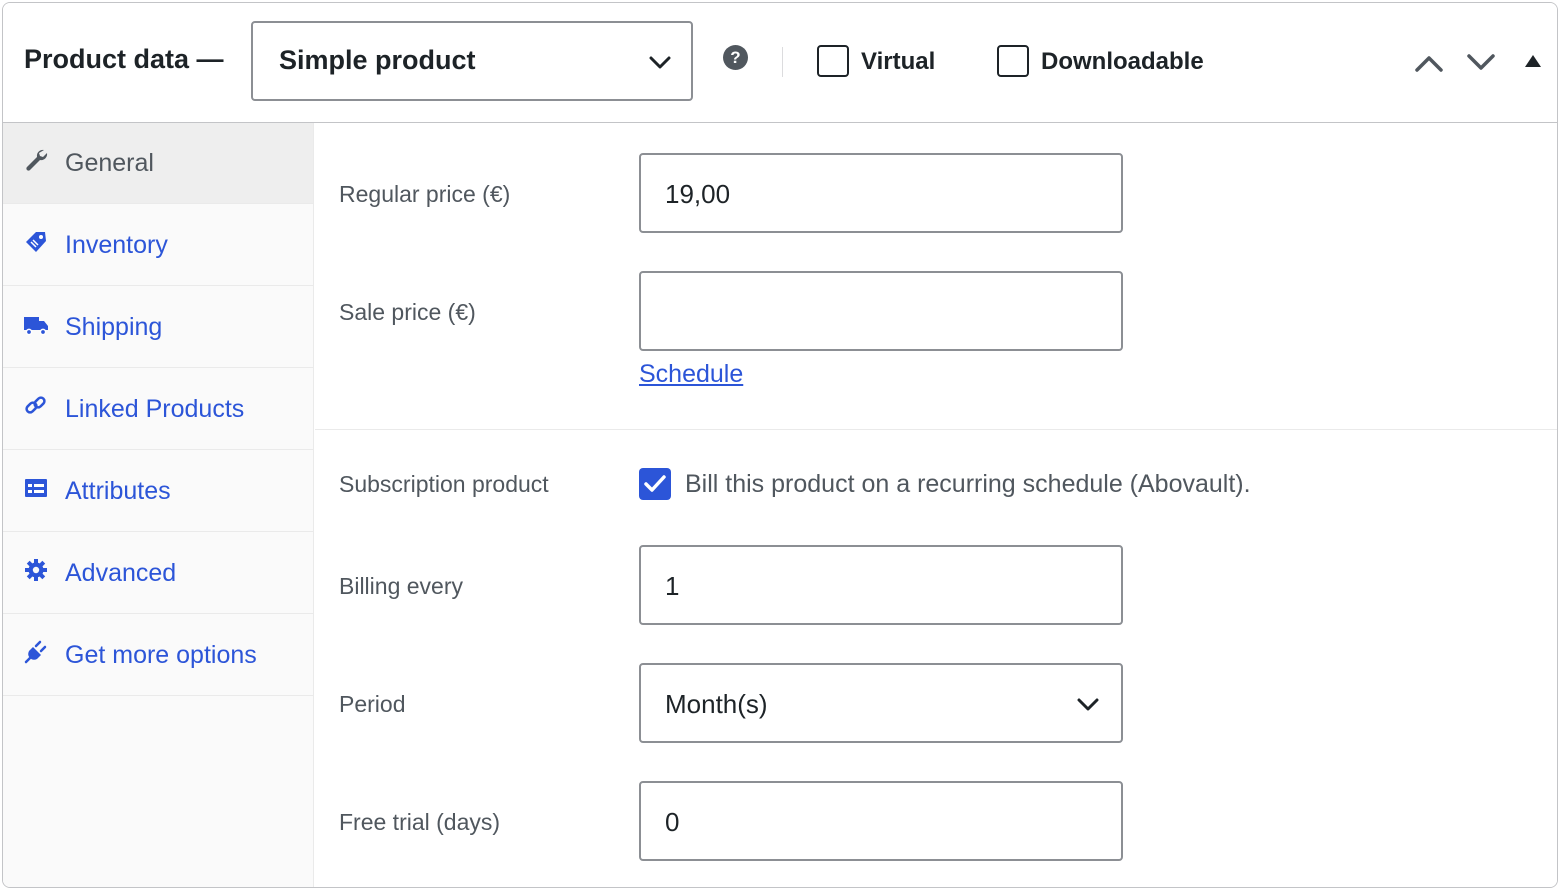  What do you see at coordinates (36, 326) in the screenshot?
I see `truck-icon` at bounding box center [36, 326].